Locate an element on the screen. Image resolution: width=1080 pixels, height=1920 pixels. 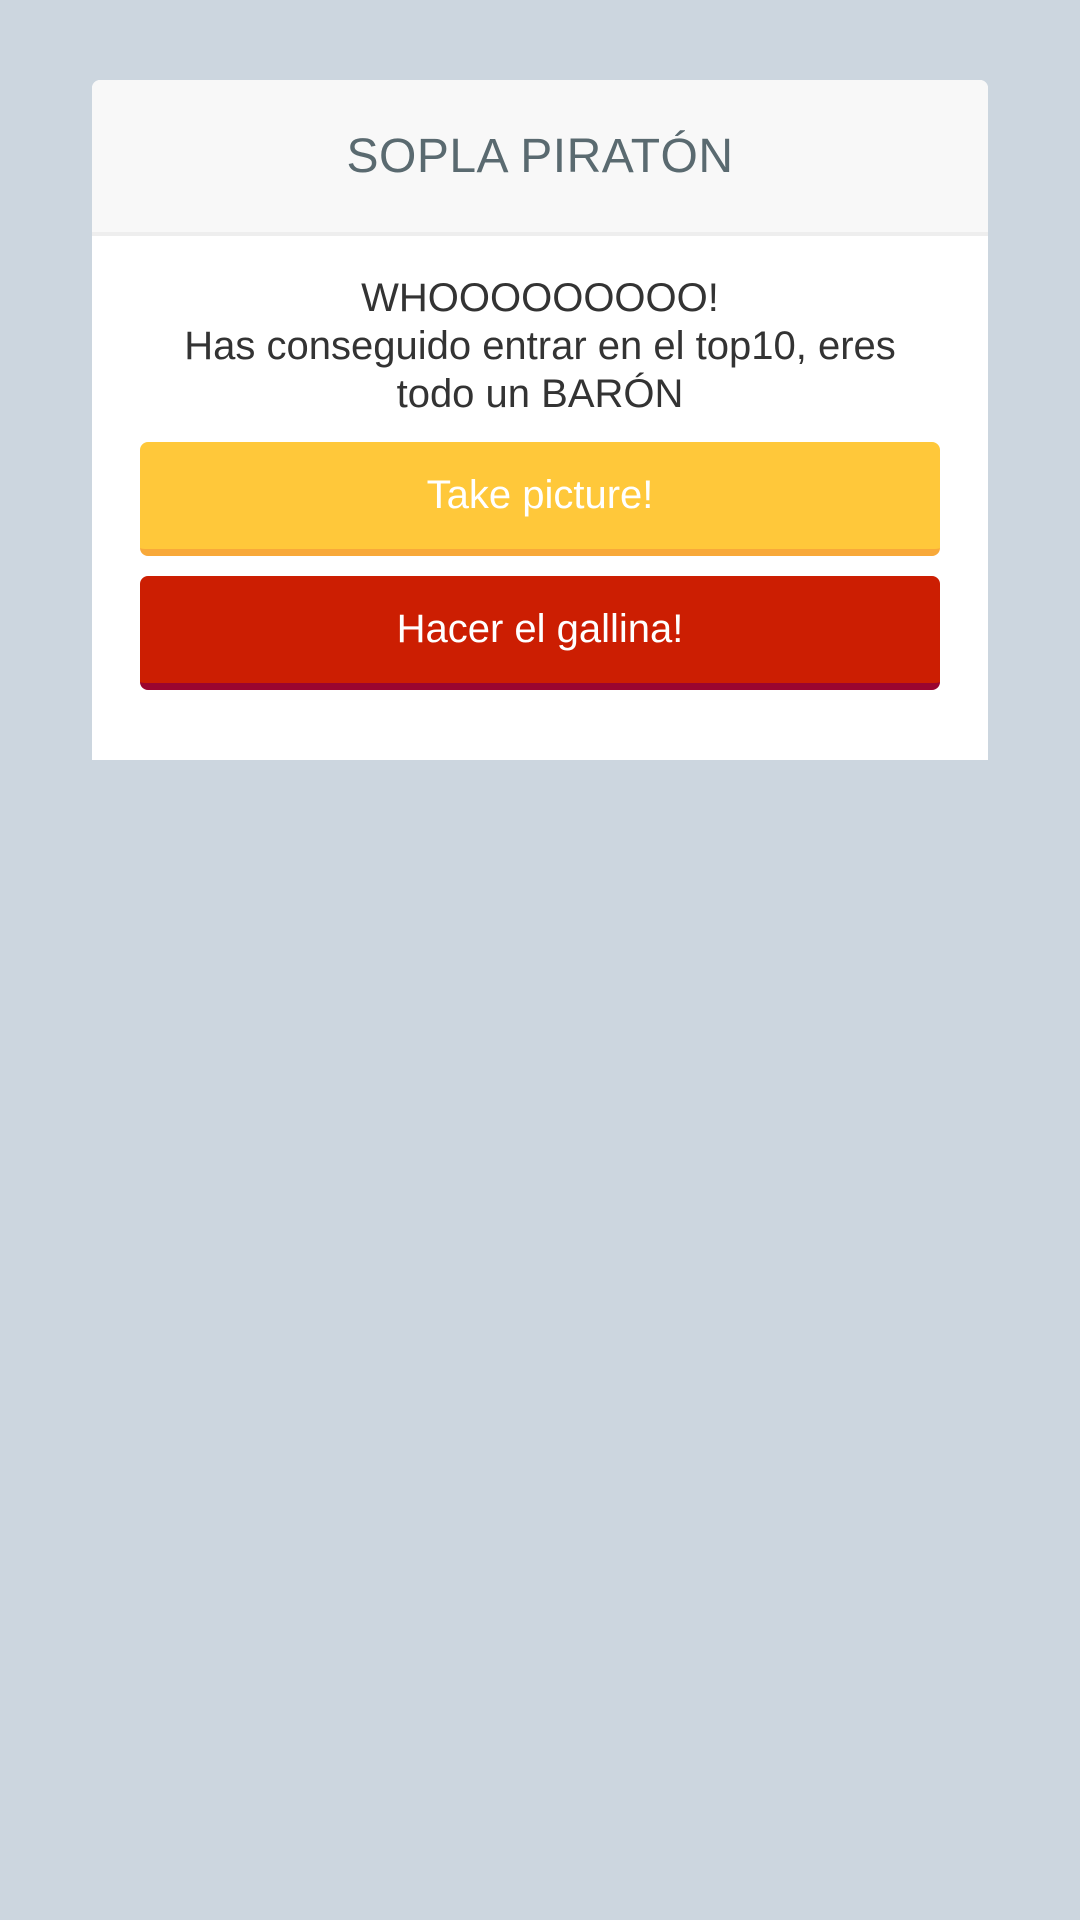
congrats-exclamation: WHOOOOOOOOO! is located at coordinates (540, 298).